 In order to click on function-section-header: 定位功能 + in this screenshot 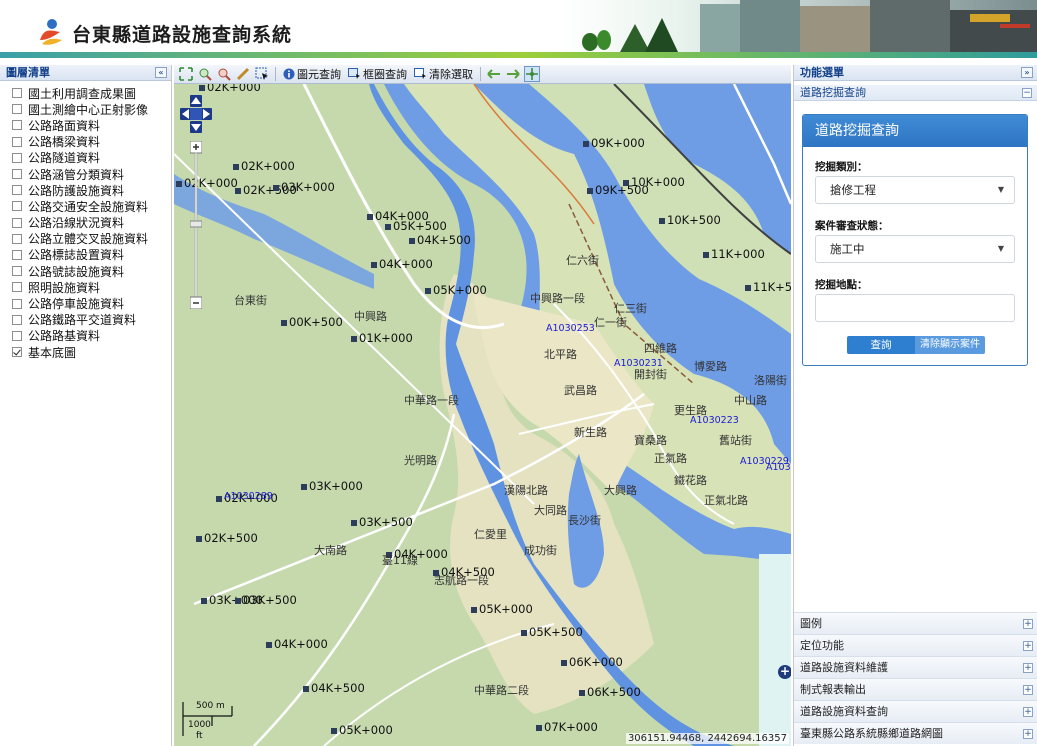, I will do `click(915, 645)`.